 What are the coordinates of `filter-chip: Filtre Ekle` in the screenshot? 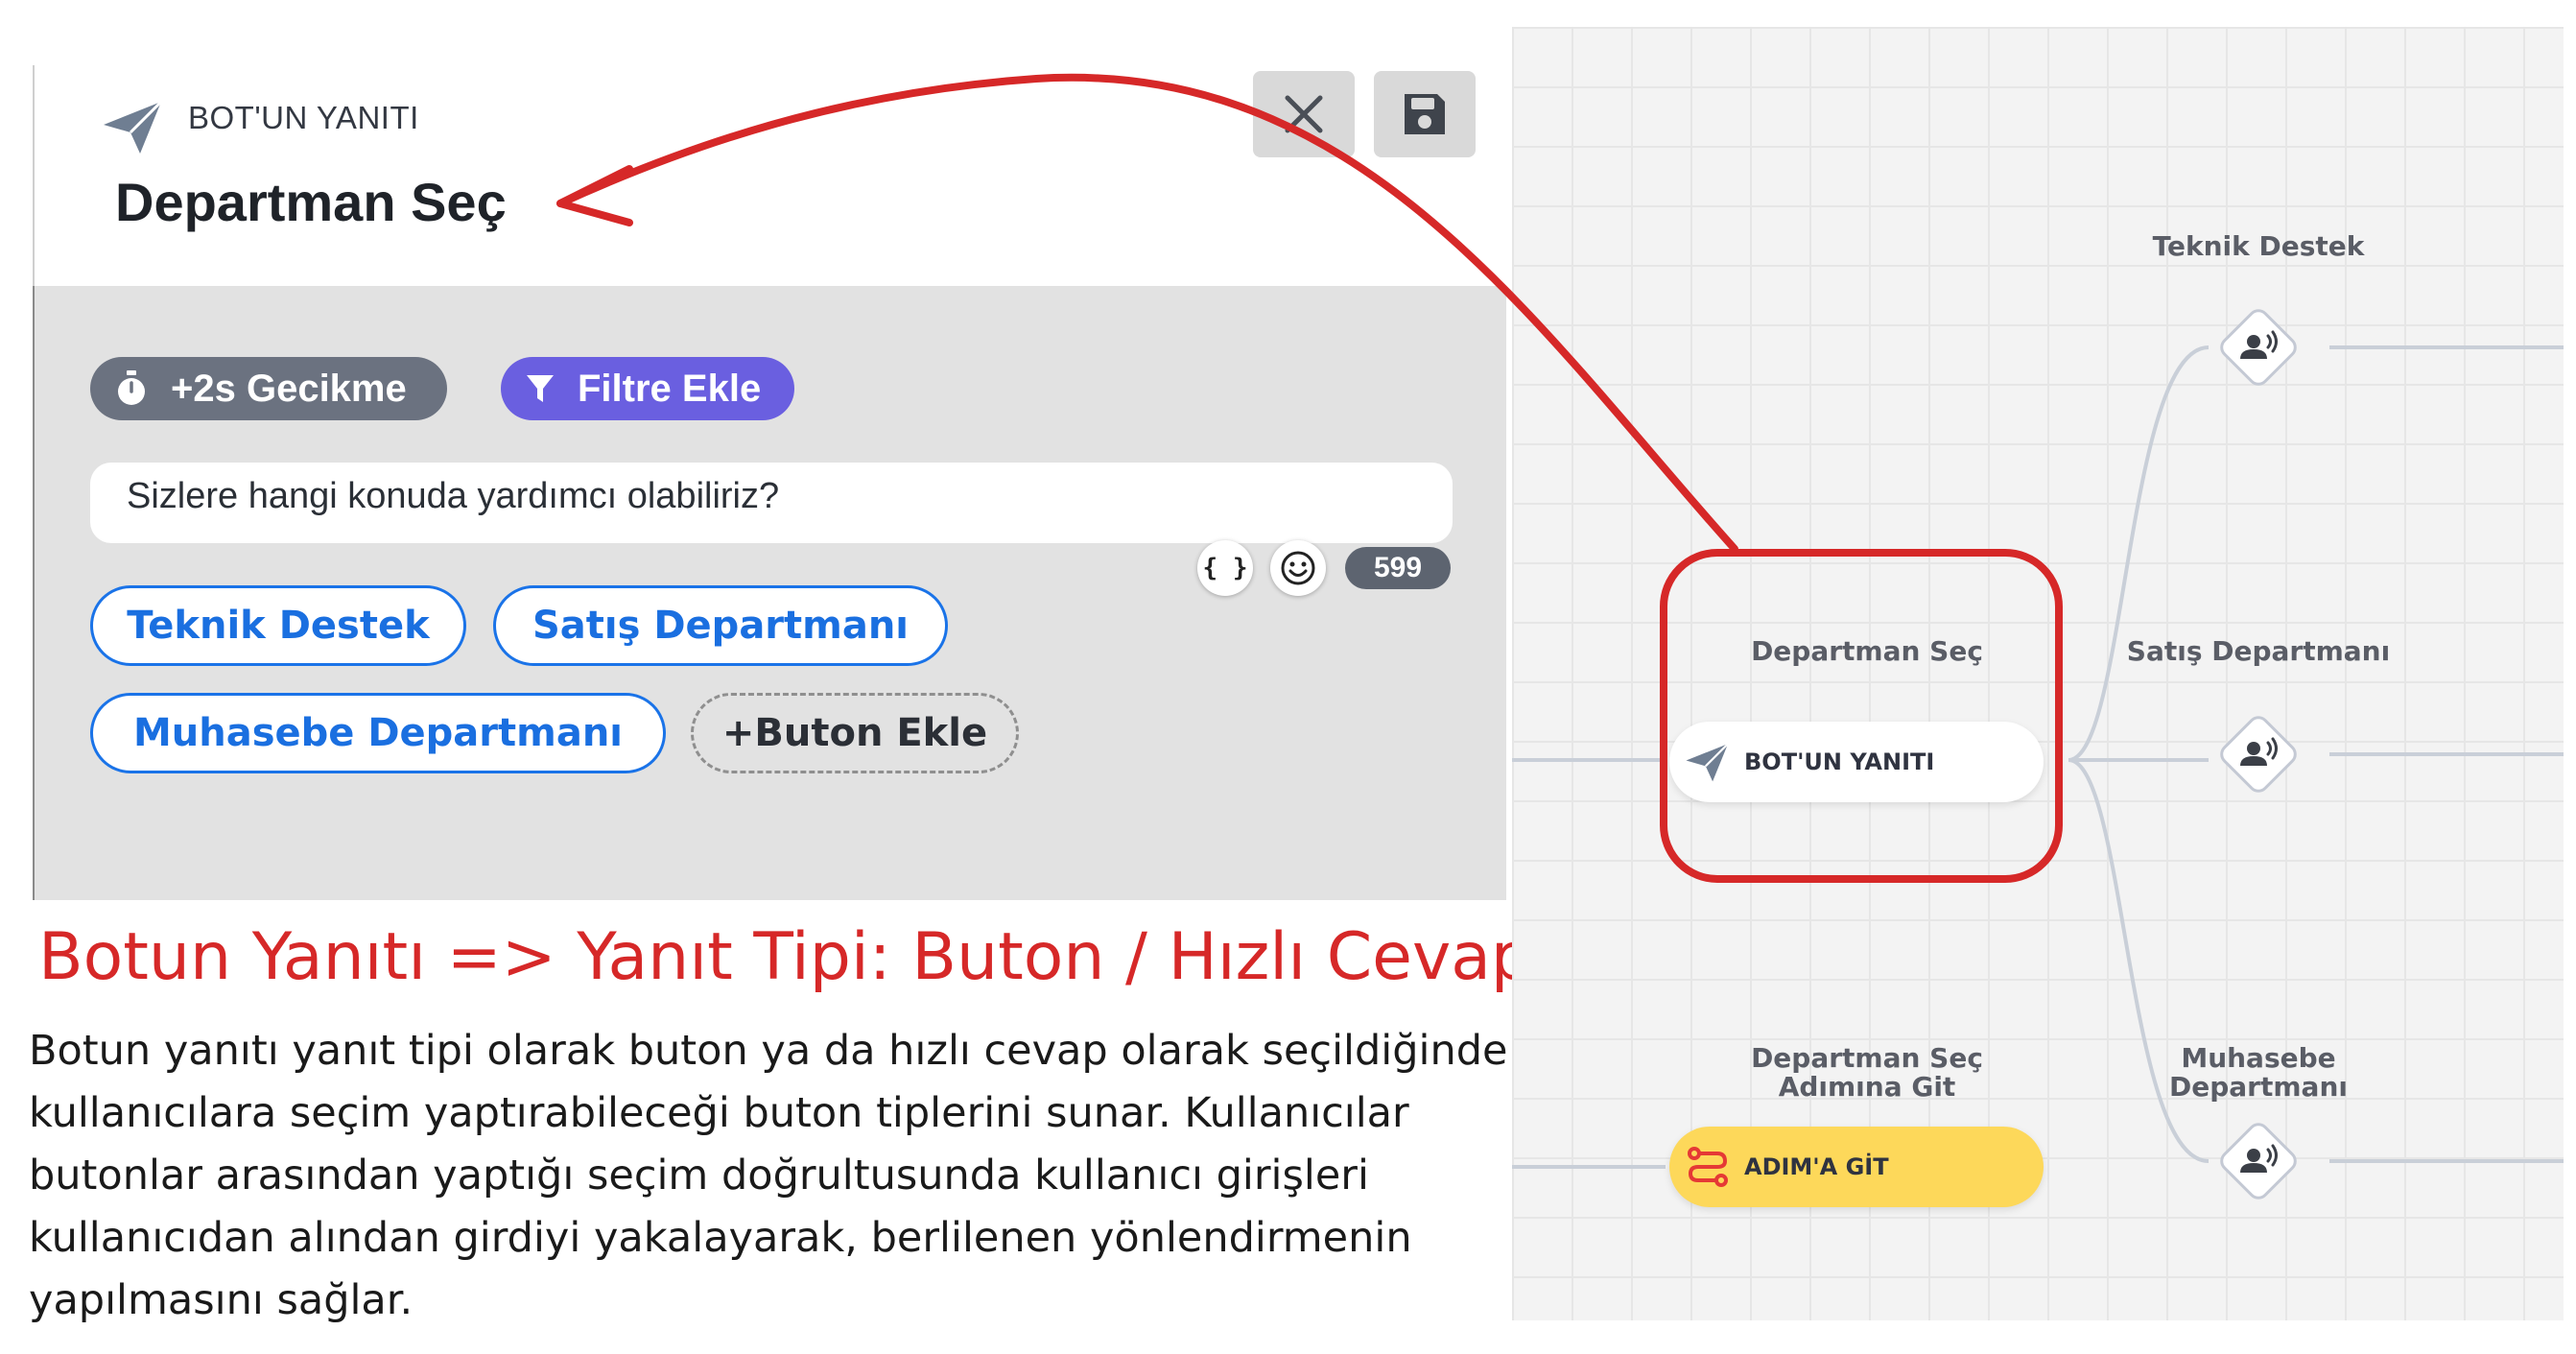 It's located at (647, 388).